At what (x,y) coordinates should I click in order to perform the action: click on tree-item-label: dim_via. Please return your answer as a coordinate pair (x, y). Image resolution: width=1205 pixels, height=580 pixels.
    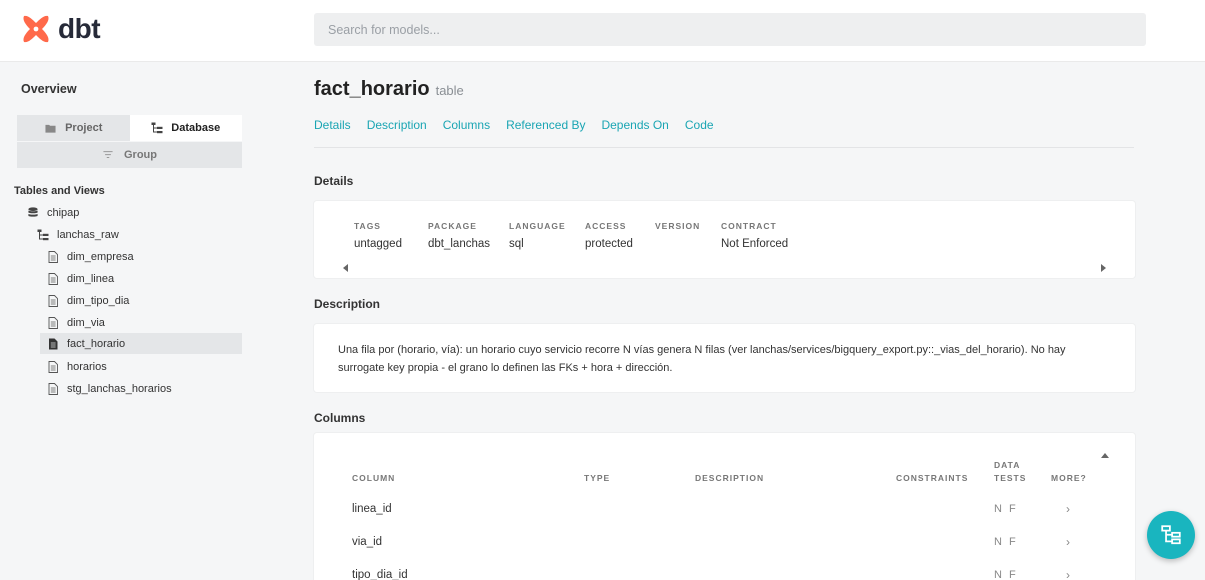
    Looking at the image, I should click on (86, 322).